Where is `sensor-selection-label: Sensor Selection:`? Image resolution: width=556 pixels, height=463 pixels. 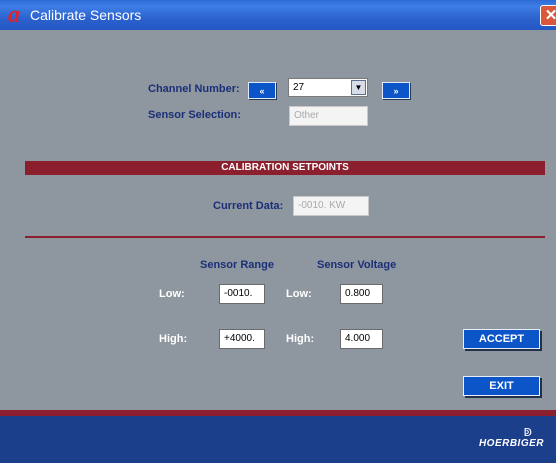
sensor-selection-label: Sensor Selection: is located at coordinates (194, 115).